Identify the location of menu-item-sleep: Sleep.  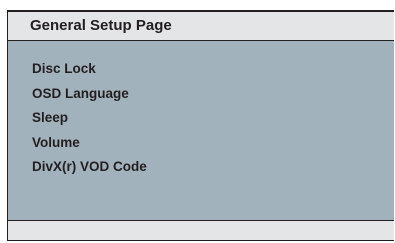
(89, 121).